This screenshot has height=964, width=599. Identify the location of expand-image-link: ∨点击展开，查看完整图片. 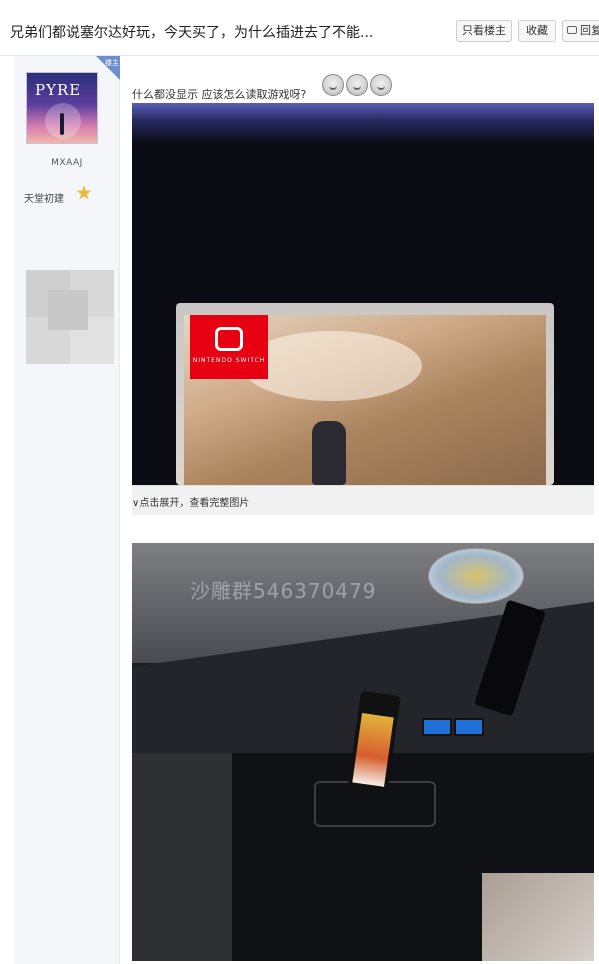
(363, 500).